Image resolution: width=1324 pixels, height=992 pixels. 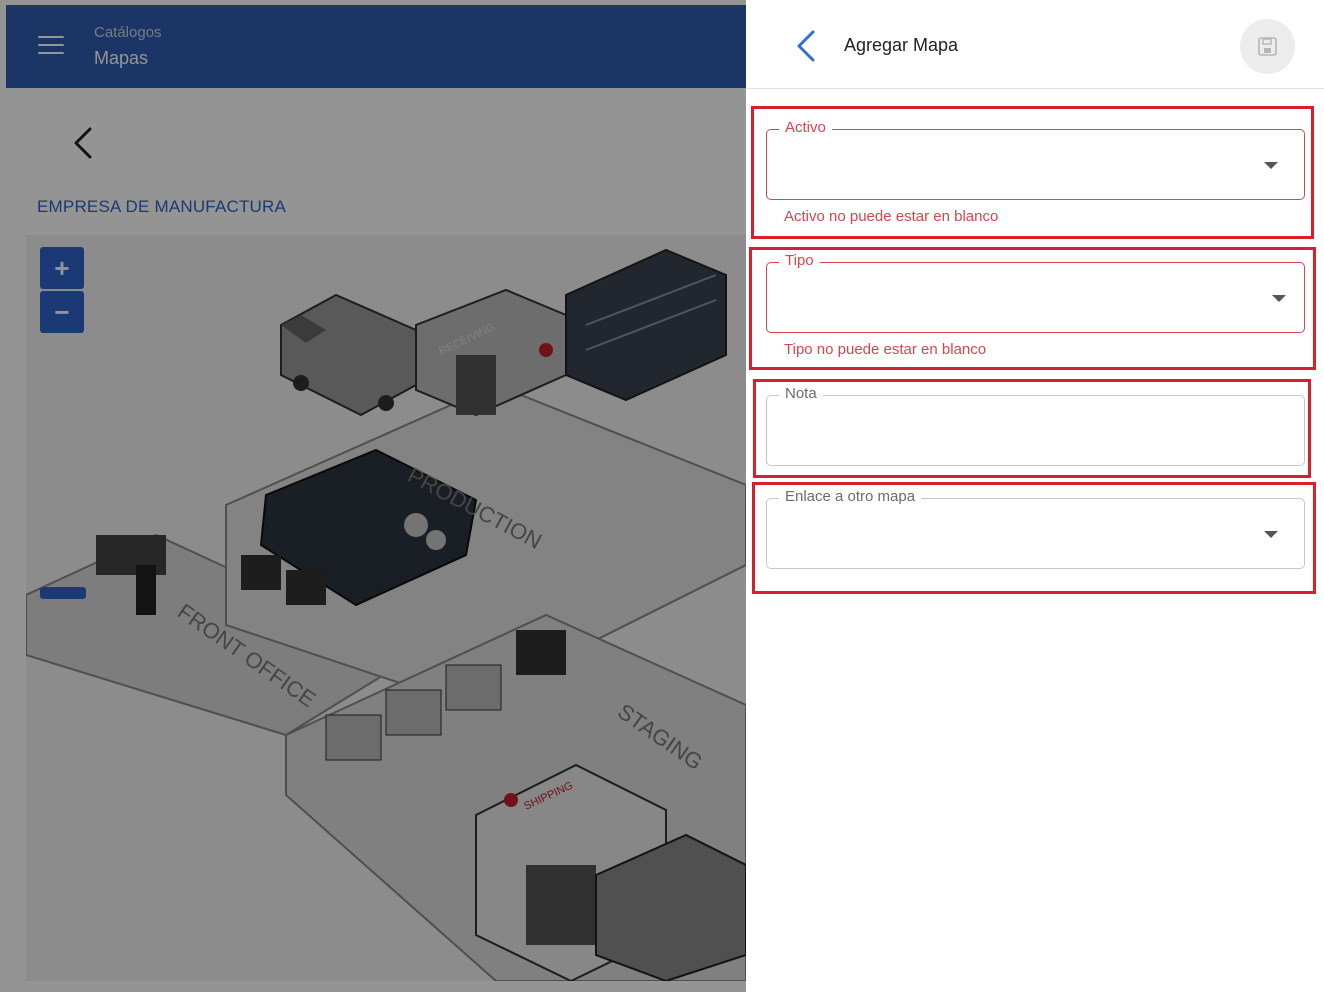 I want to click on panel-title: Agregar Mapa, so click(x=901, y=45).